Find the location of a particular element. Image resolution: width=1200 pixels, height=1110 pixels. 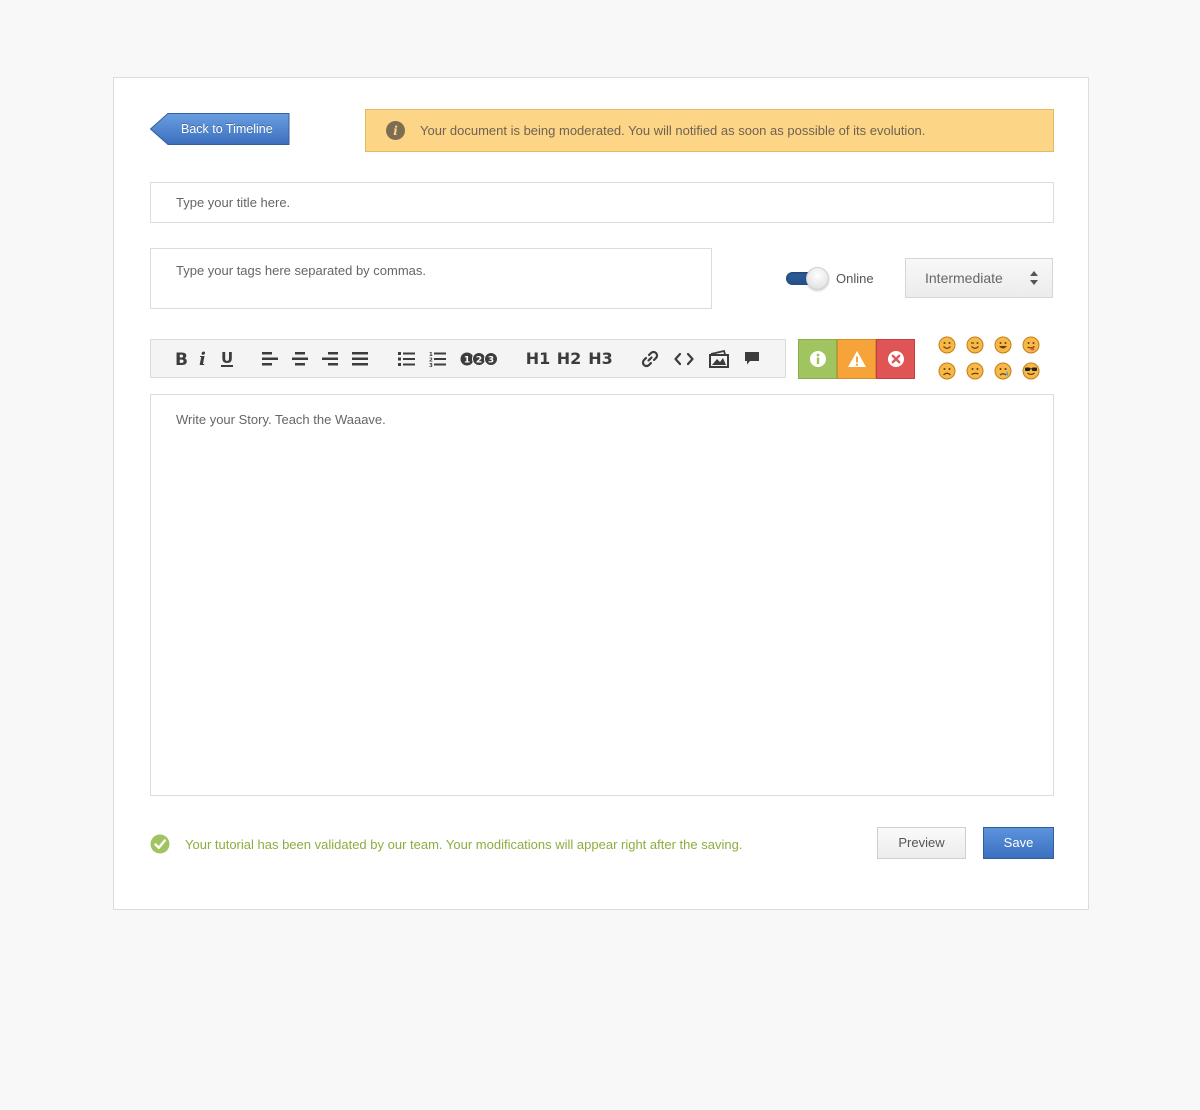

italic-icon: i is located at coordinates (203, 358).